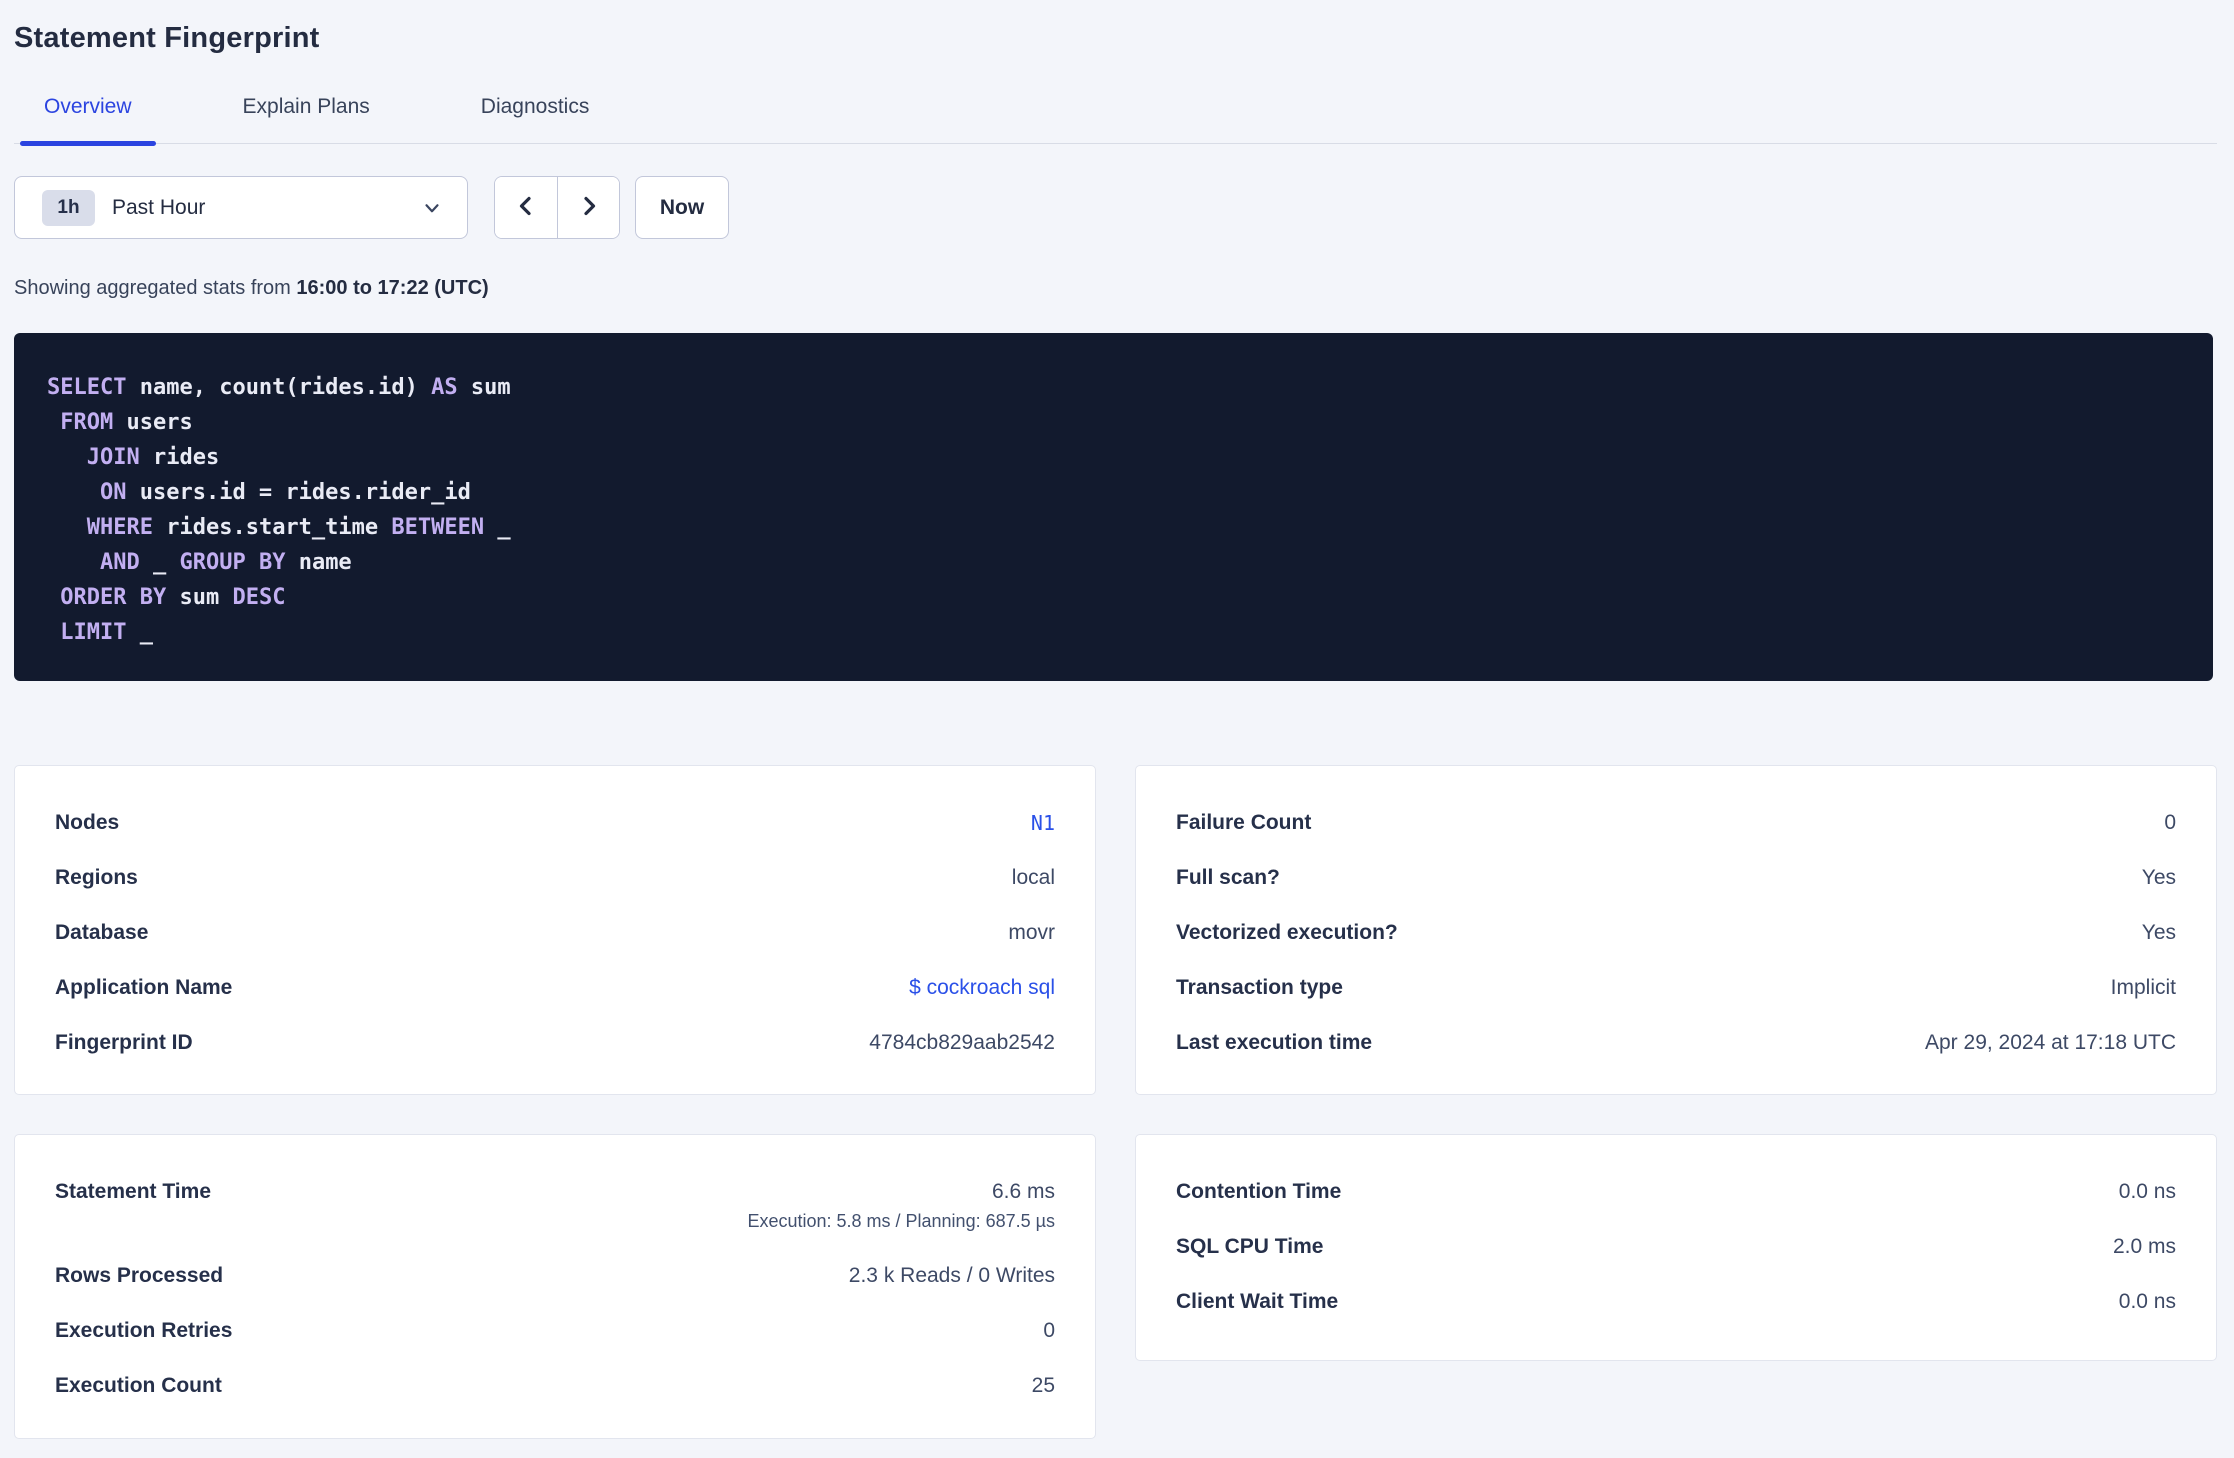 The width and height of the screenshot is (2234, 1458). I want to click on stat-value-wrap: Implicit, so click(2143, 988).